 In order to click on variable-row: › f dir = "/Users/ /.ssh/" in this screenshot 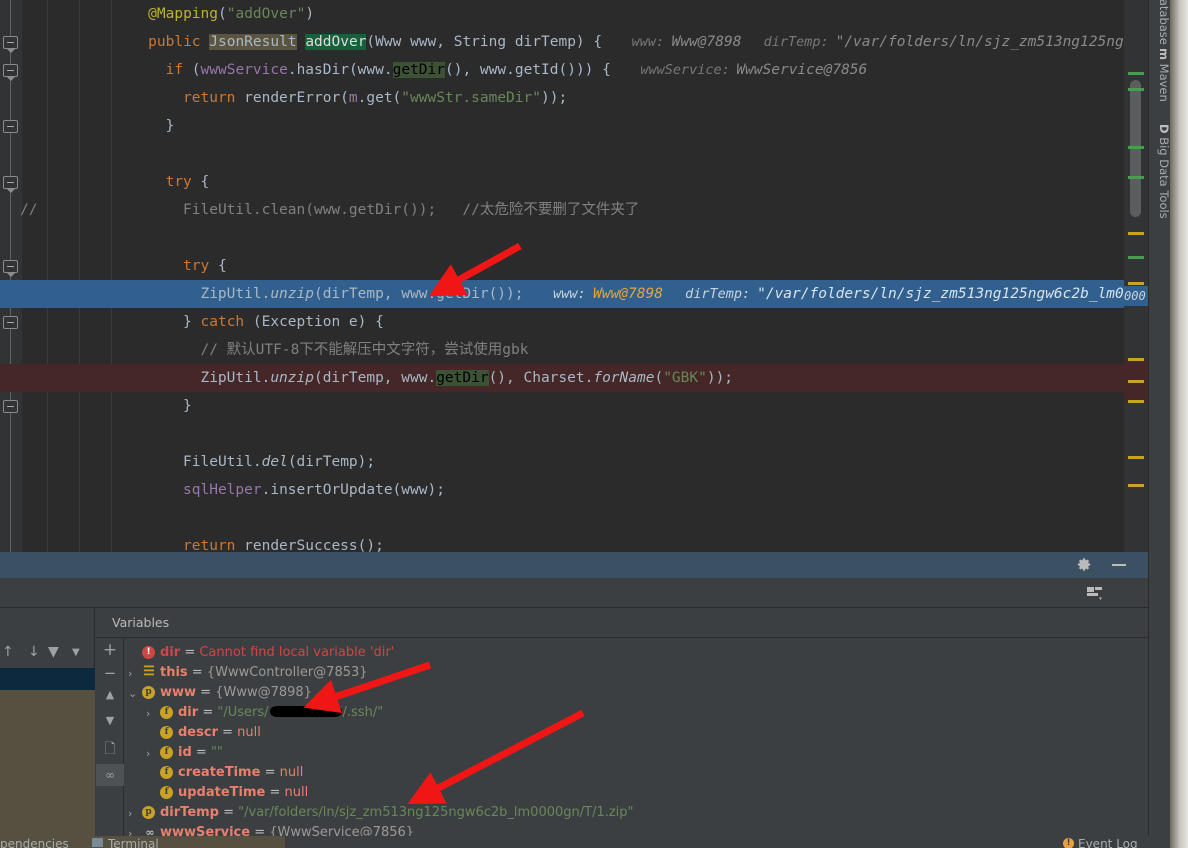, I will do `click(636, 713)`.